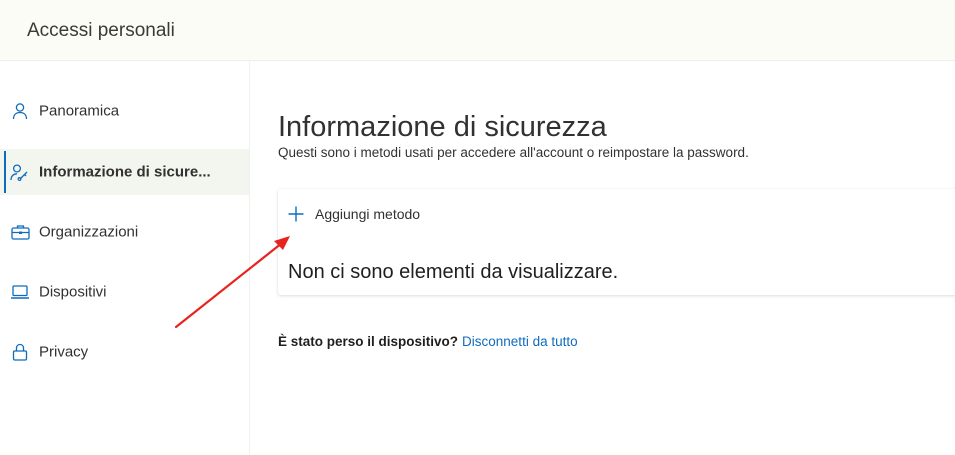 Image resolution: width=955 pixels, height=455 pixels. Describe the element at coordinates (453, 272) in the screenshot. I see `empty-state-text: Non ci sono elementi da visualizzare.` at that location.